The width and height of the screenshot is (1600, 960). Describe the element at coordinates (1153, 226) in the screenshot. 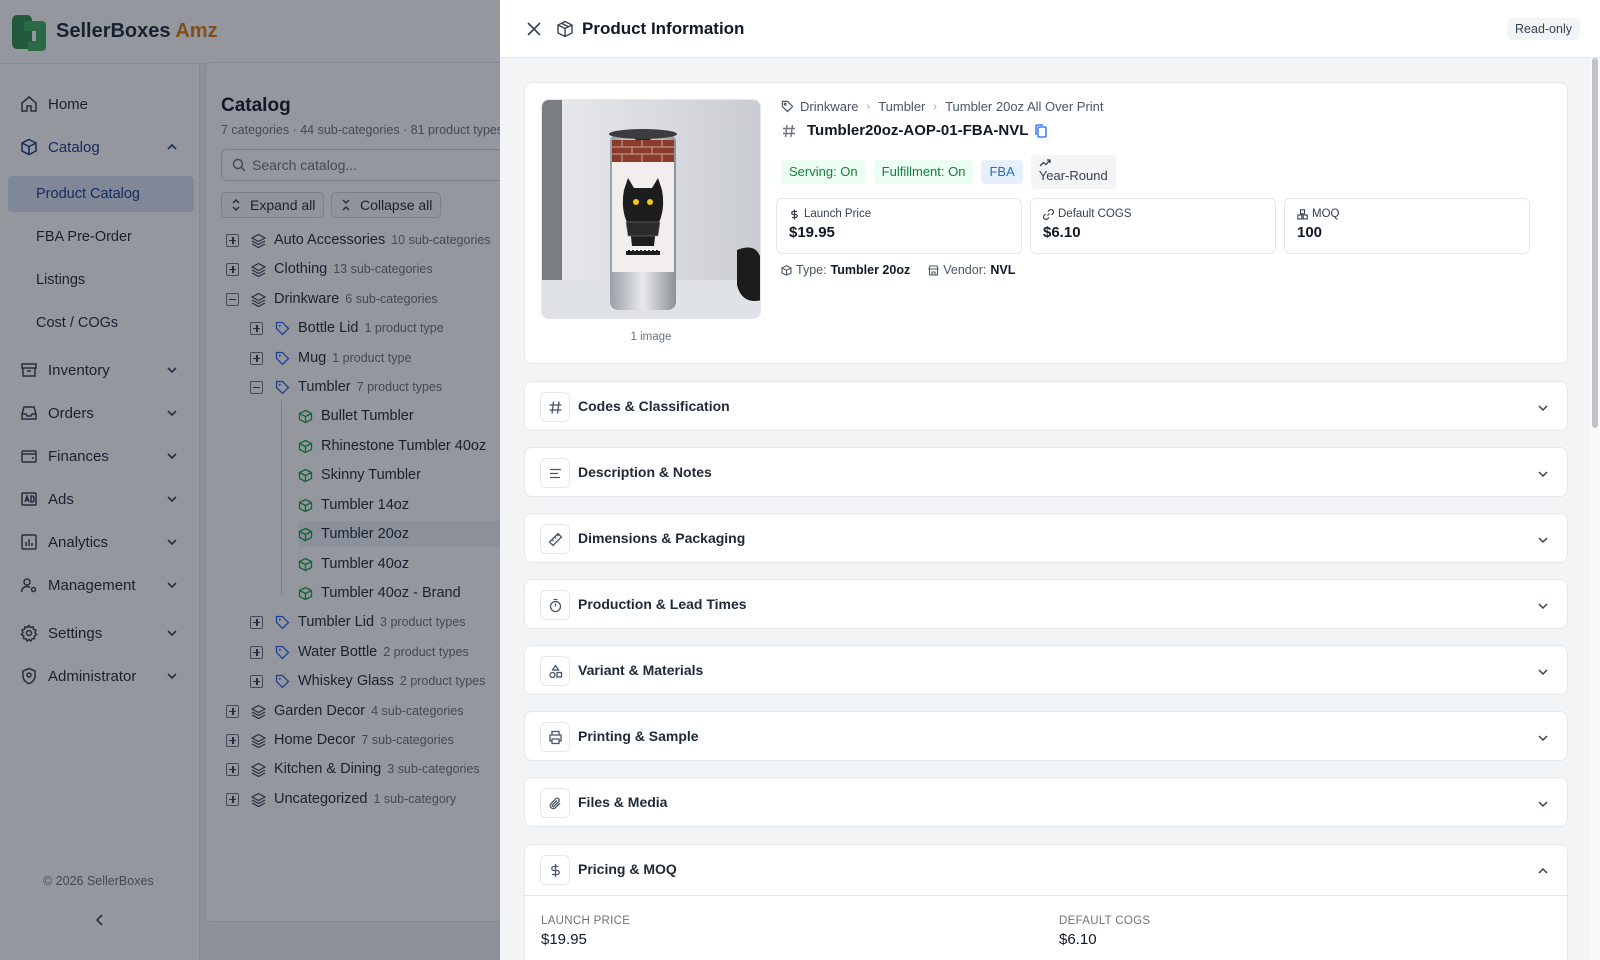

I see `metric-default-cogs: Default COGS $6.10` at that location.